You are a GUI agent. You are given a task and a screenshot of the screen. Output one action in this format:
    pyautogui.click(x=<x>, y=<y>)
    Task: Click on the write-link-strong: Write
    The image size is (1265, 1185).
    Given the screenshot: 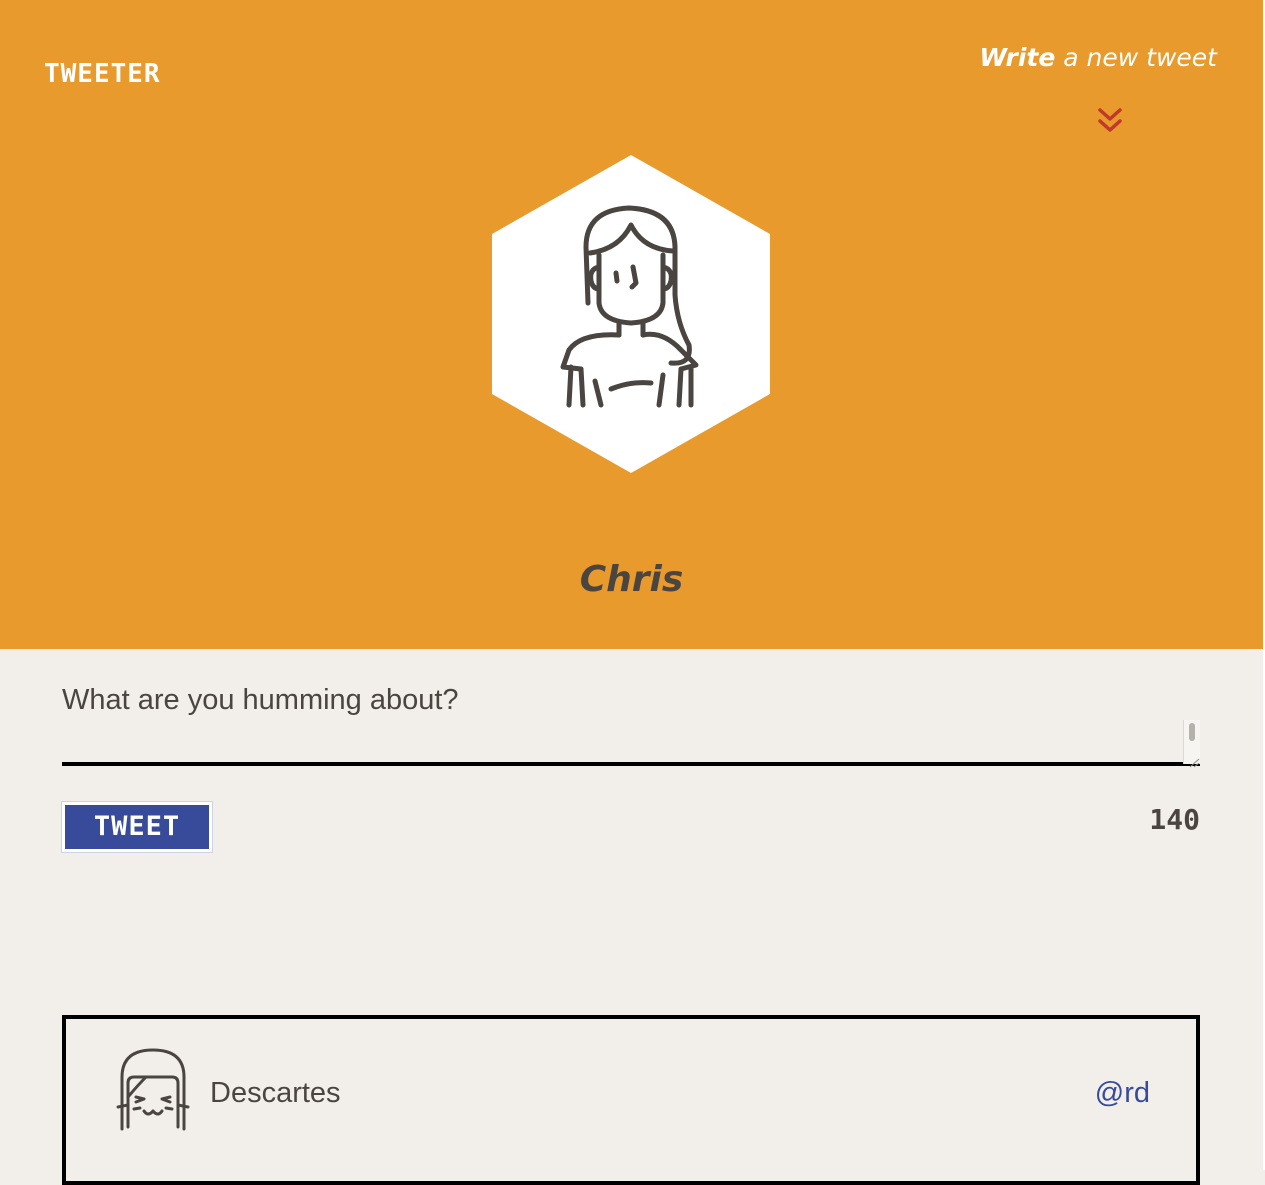 What is the action you would take?
    pyautogui.click(x=1017, y=57)
    